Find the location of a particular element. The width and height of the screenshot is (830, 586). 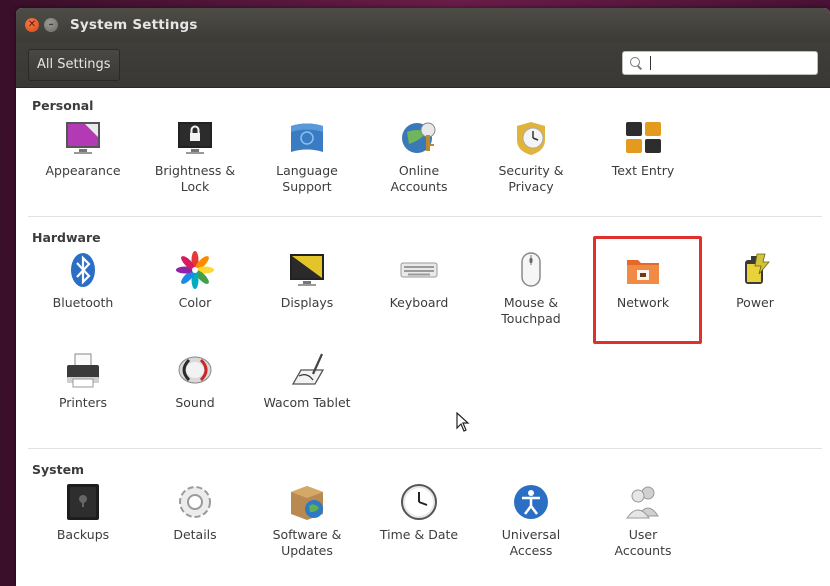

mouse-touchpad-icon is located at coordinates (531, 270).